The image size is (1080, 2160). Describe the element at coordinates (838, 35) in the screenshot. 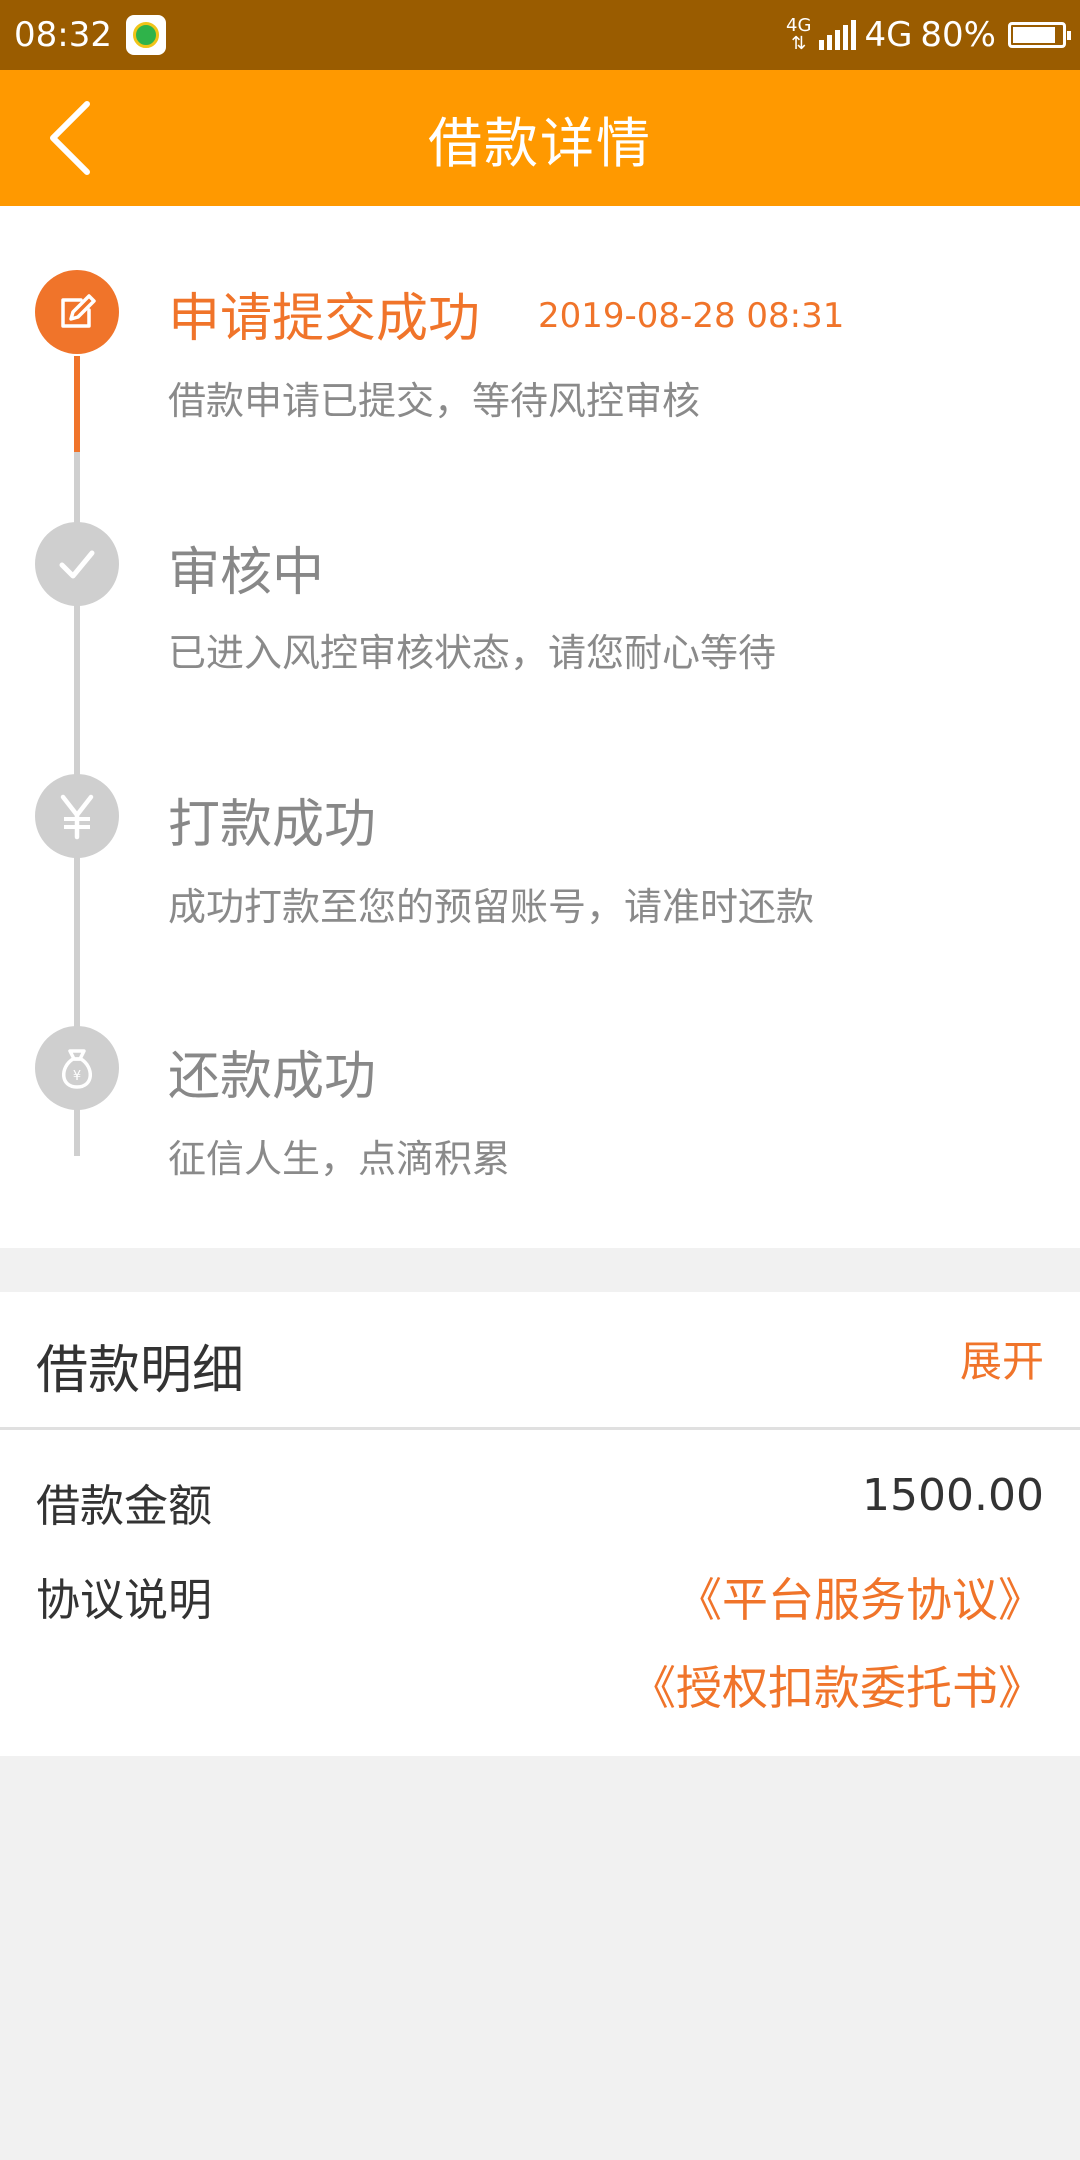

I see `signal-icon` at that location.